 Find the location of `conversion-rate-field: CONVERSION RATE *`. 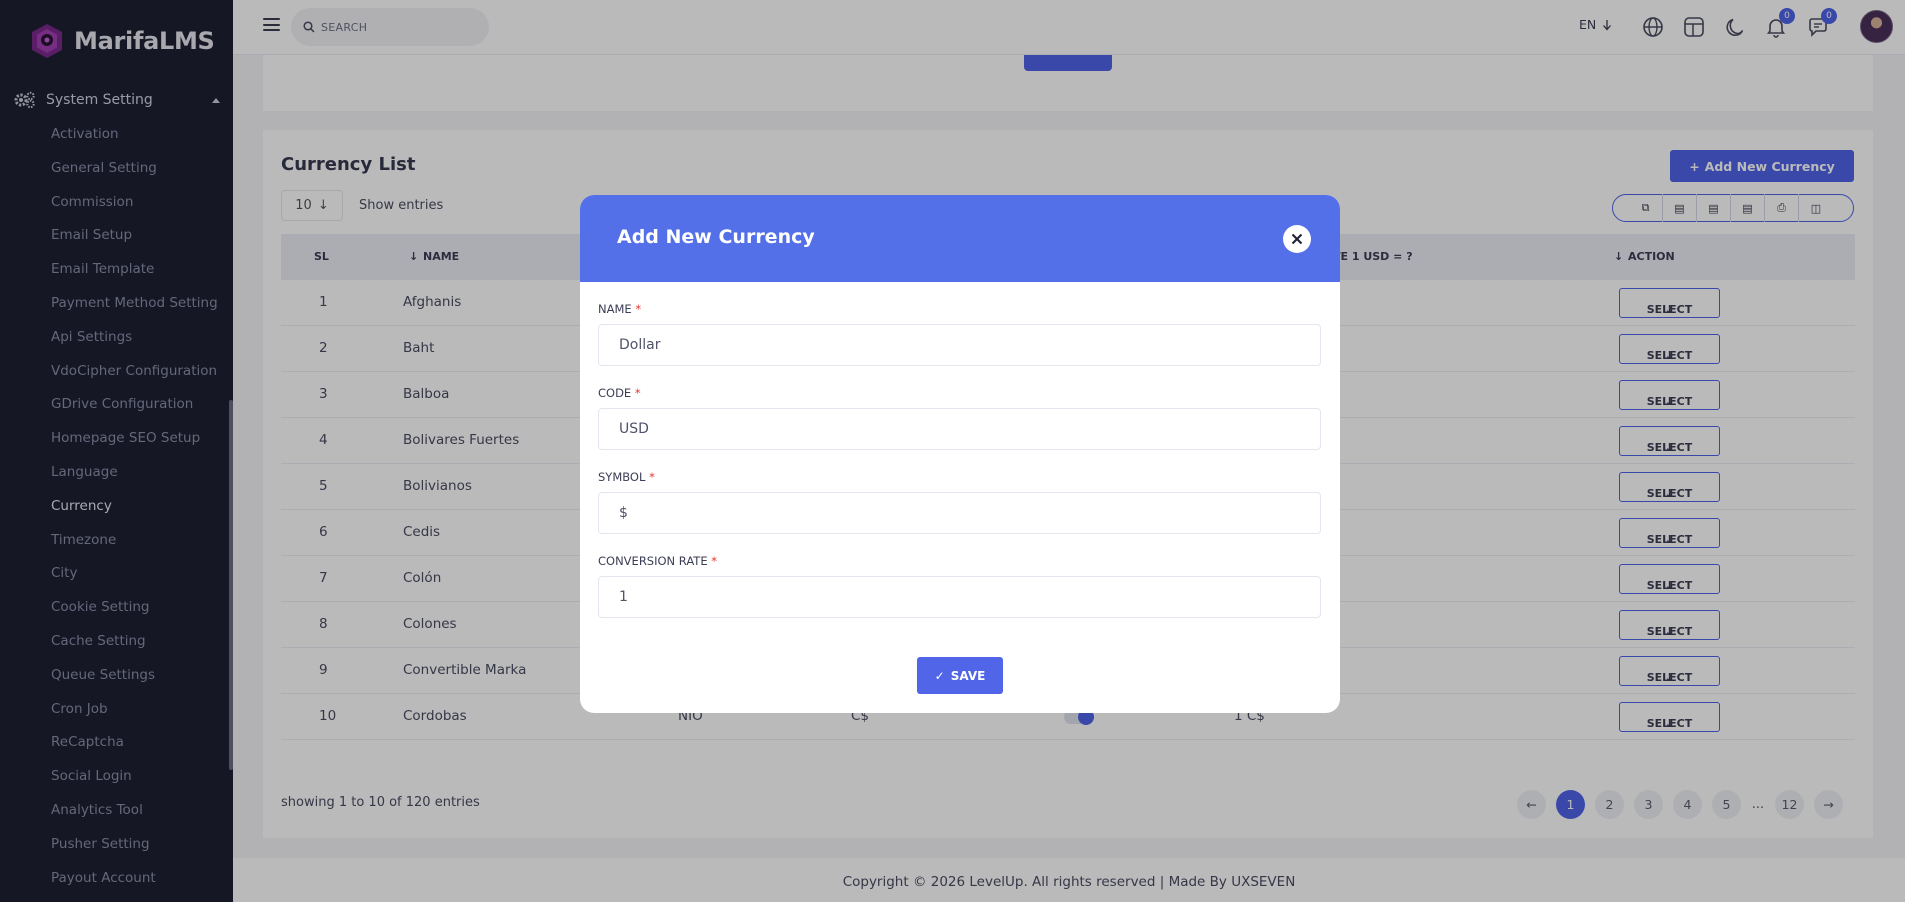

conversion-rate-field: CONVERSION RATE * is located at coordinates (959, 586).